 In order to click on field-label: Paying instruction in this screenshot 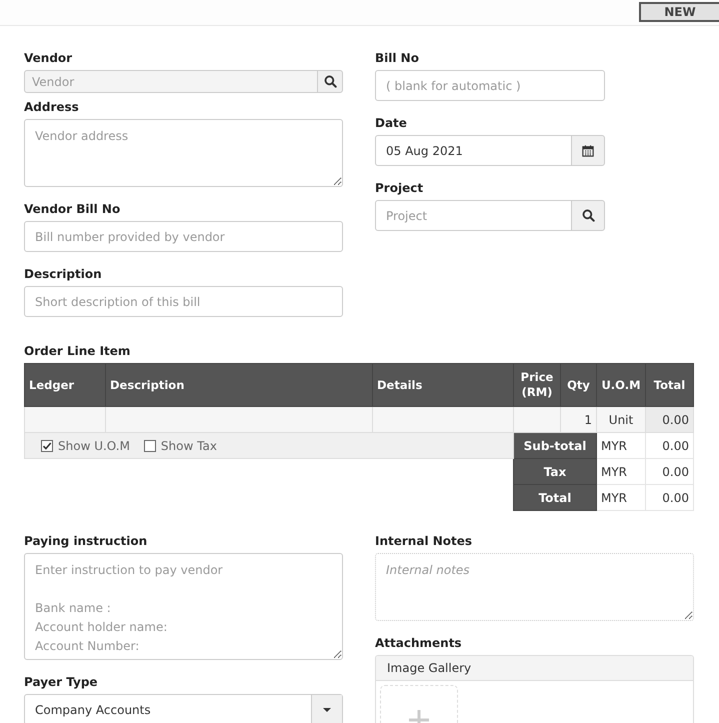, I will do `click(86, 541)`.